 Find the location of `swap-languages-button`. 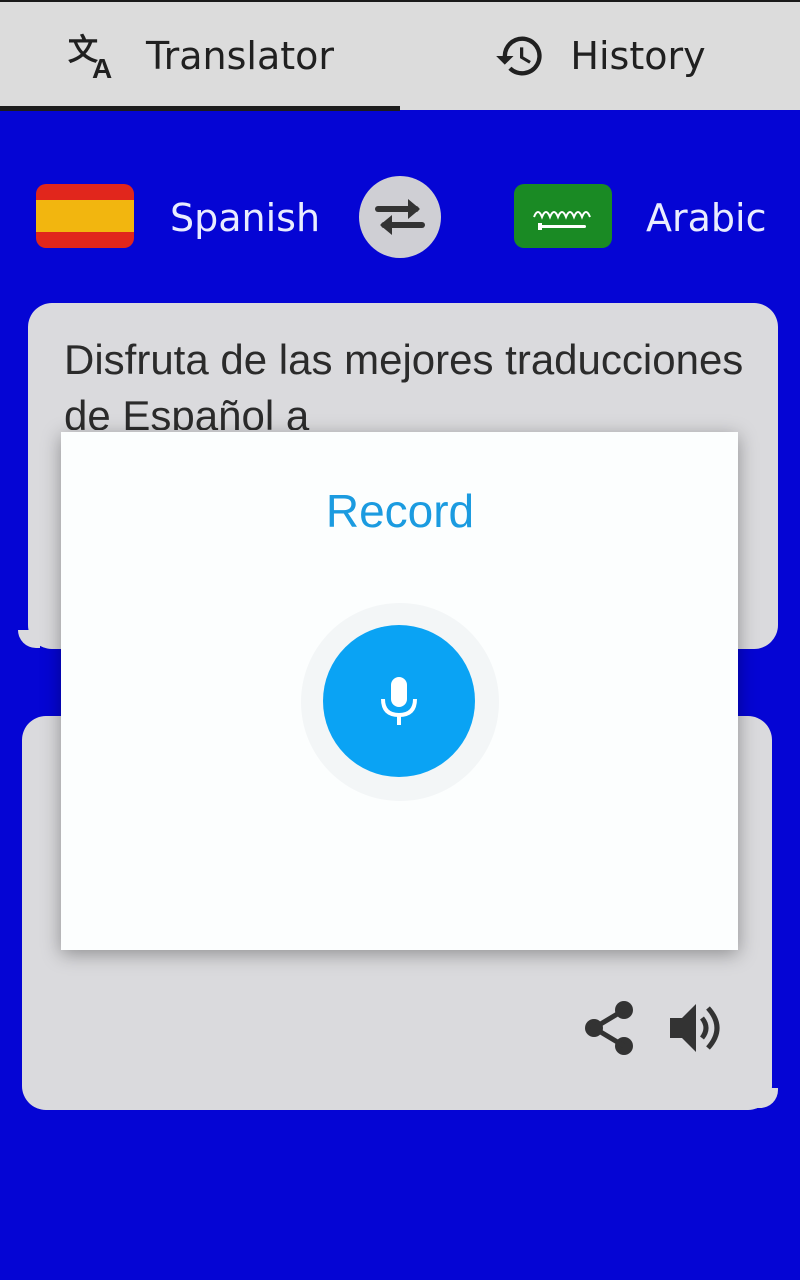

swap-languages-button is located at coordinates (400, 217).